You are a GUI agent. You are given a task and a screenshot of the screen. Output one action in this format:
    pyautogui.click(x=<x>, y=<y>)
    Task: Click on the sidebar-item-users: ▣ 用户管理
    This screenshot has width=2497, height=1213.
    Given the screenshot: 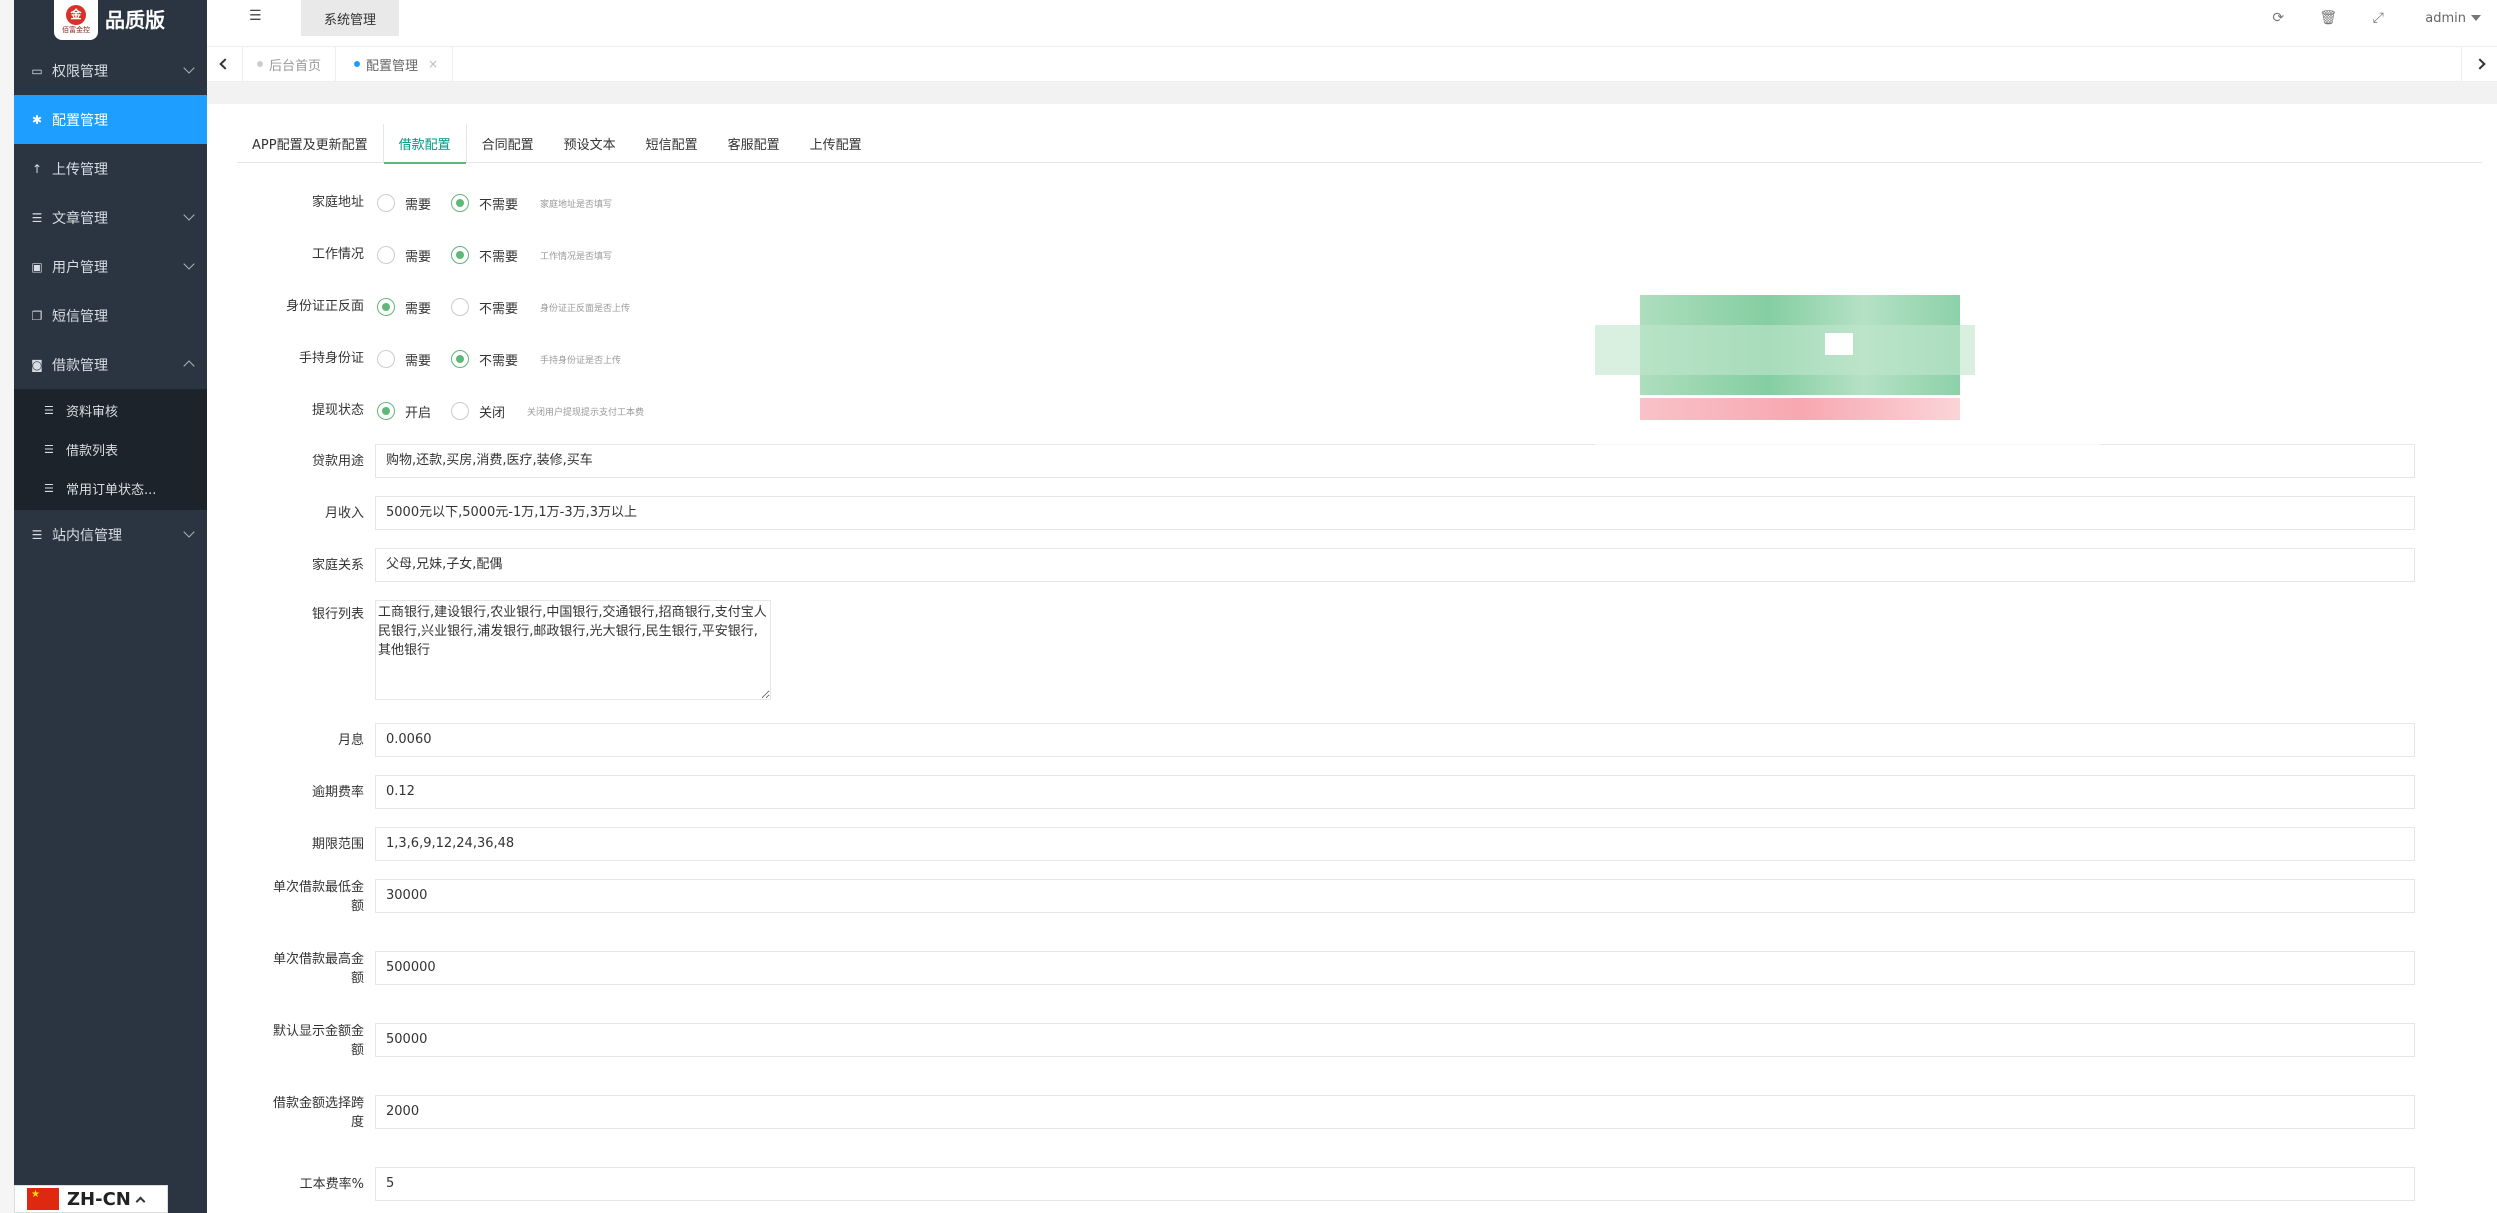 What is the action you would take?
    pyautogui.click(x=110, y=266)
    